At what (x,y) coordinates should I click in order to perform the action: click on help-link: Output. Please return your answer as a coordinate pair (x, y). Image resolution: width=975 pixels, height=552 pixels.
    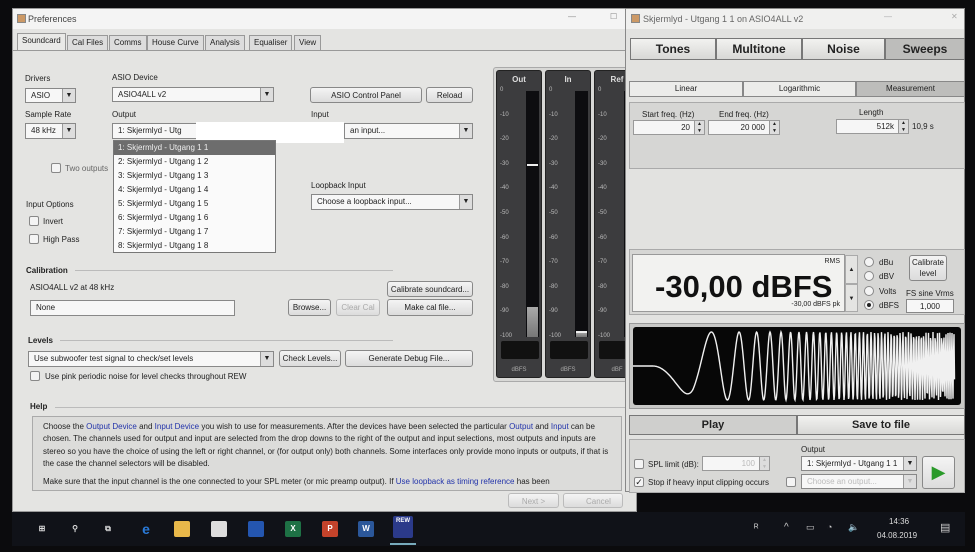
    Looking at the image, I should click on (521, 426).